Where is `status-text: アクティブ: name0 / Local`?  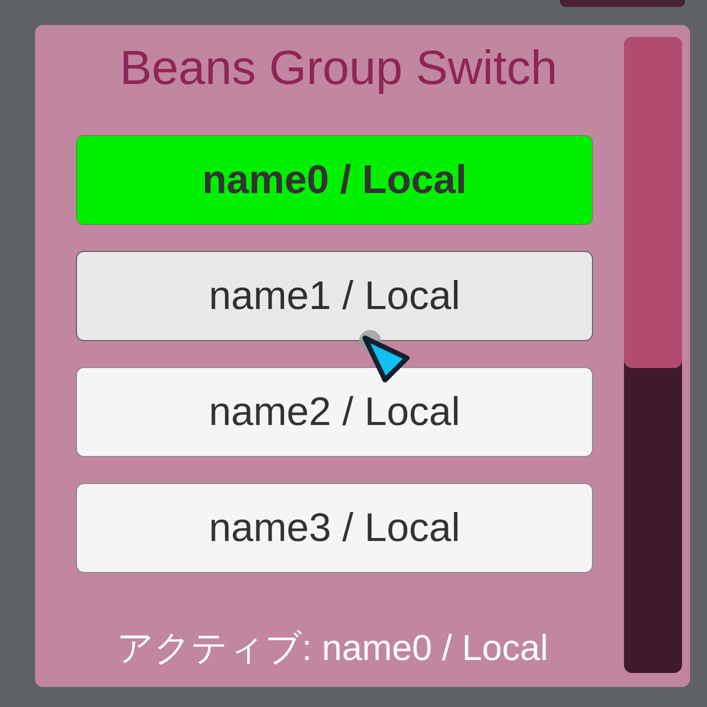 status-text: アクティブ: name0 / Local is located at coordinates (332, 648).